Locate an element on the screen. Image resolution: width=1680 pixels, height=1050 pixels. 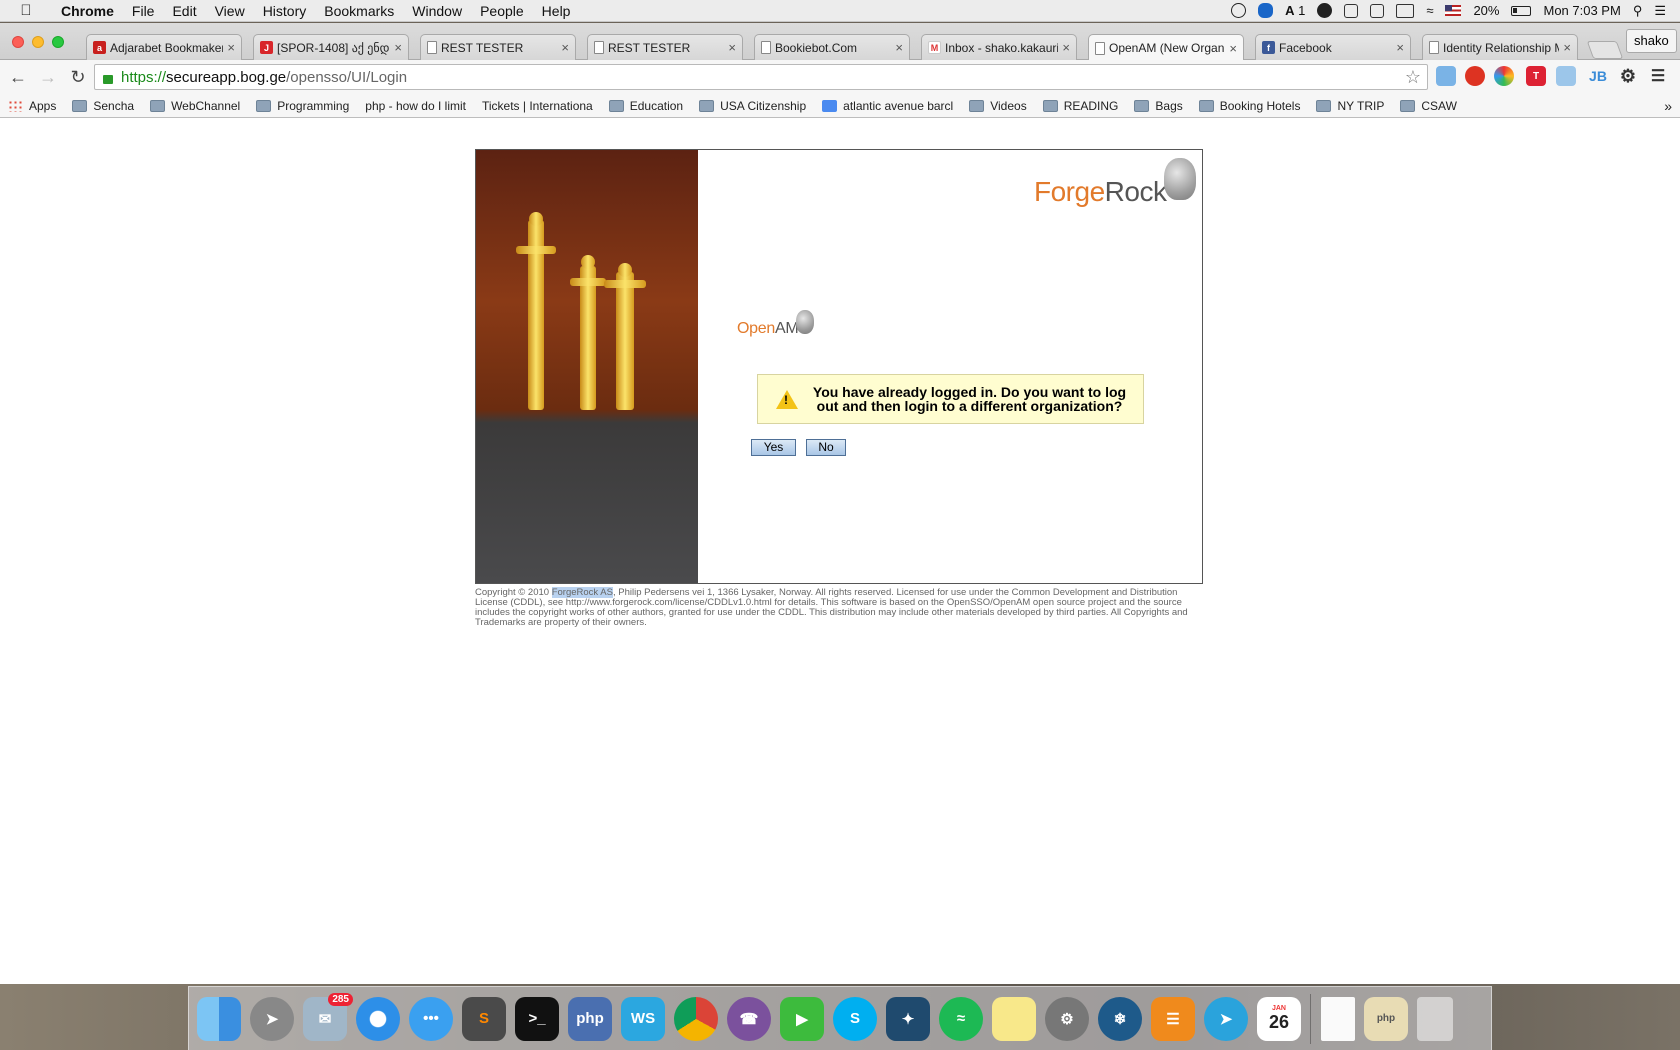
viber-status-icon is located at coordinates (1325, 10).